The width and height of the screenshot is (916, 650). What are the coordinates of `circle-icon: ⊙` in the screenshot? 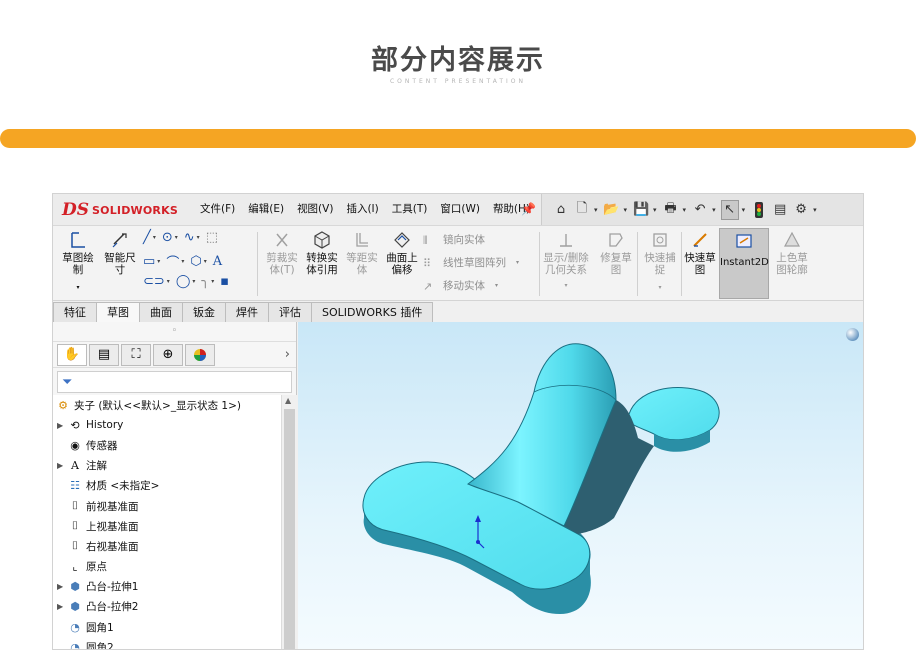 It's located at (167, 237).